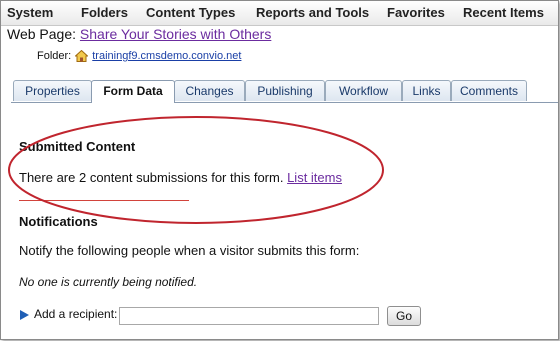 The width and height of the screenshot is (560, 341). I want to click on web-page-title-link: Share Your Stories with Others, so click(175, 34).